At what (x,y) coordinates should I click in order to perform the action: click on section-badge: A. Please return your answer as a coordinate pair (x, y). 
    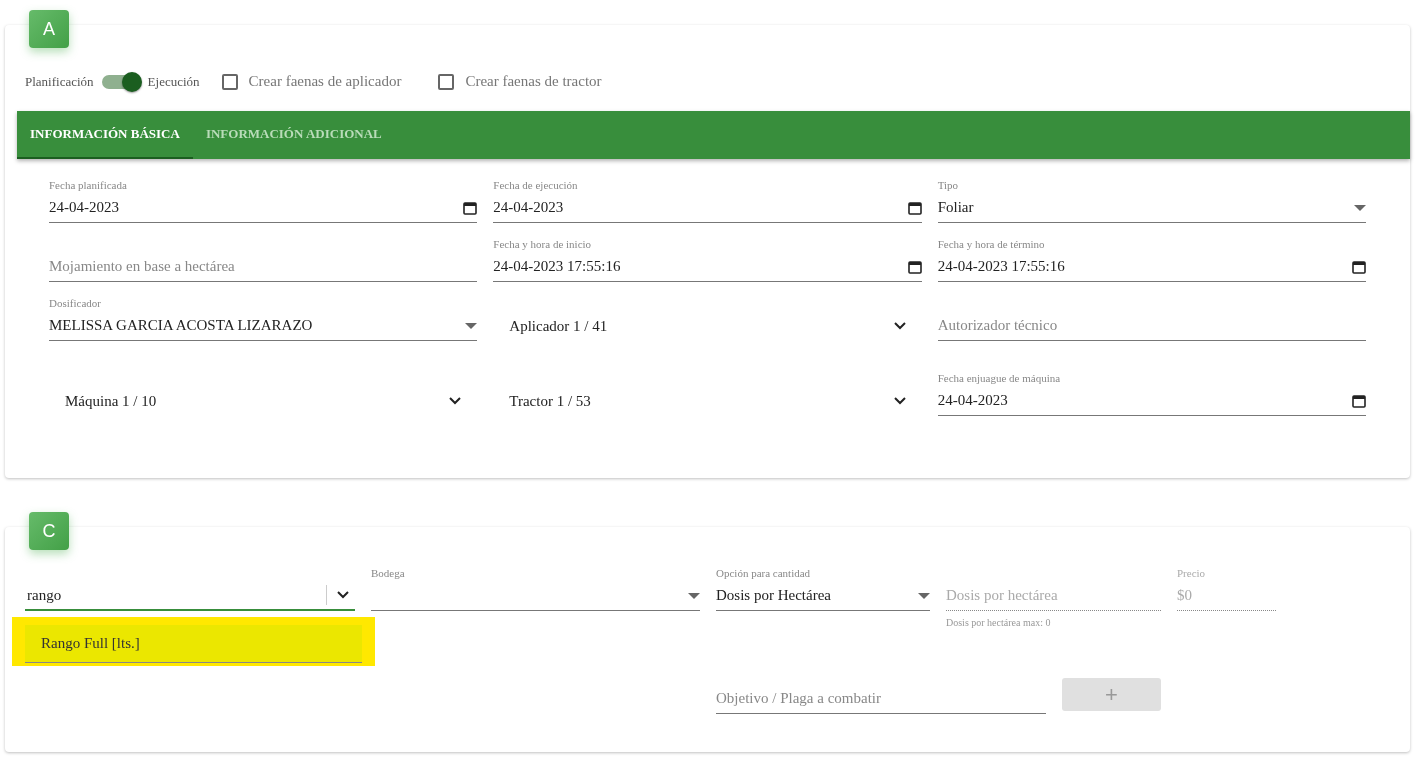
    Looking at the image, I should click on (49, 29).